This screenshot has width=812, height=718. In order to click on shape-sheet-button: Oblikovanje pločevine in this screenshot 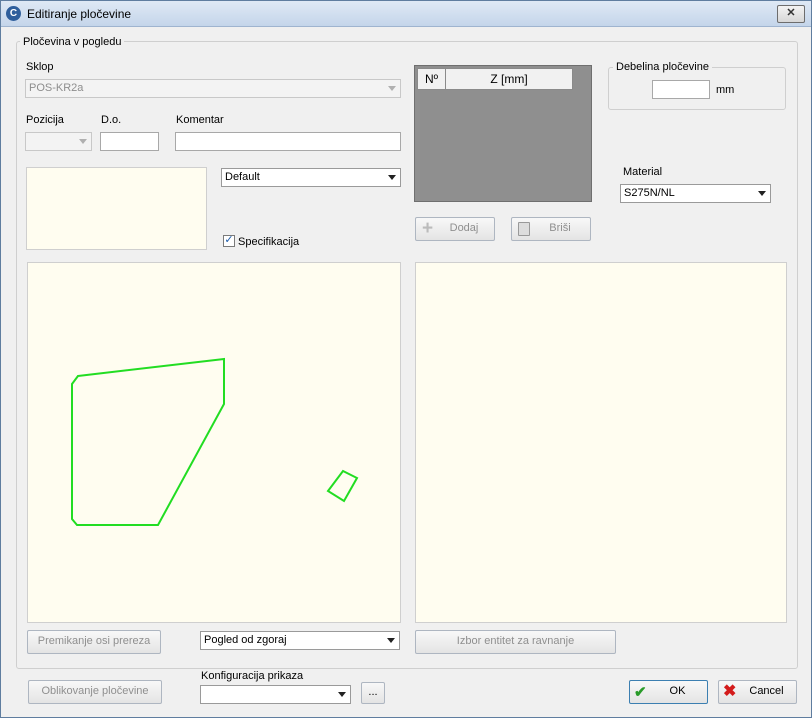, I will do `click(95, 692)`.